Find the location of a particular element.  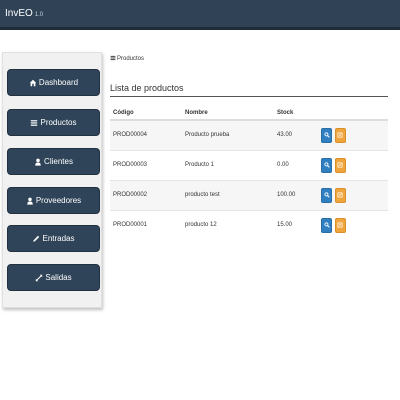

sidebar-item-label: Entradas is located at coordinates (58, 238).